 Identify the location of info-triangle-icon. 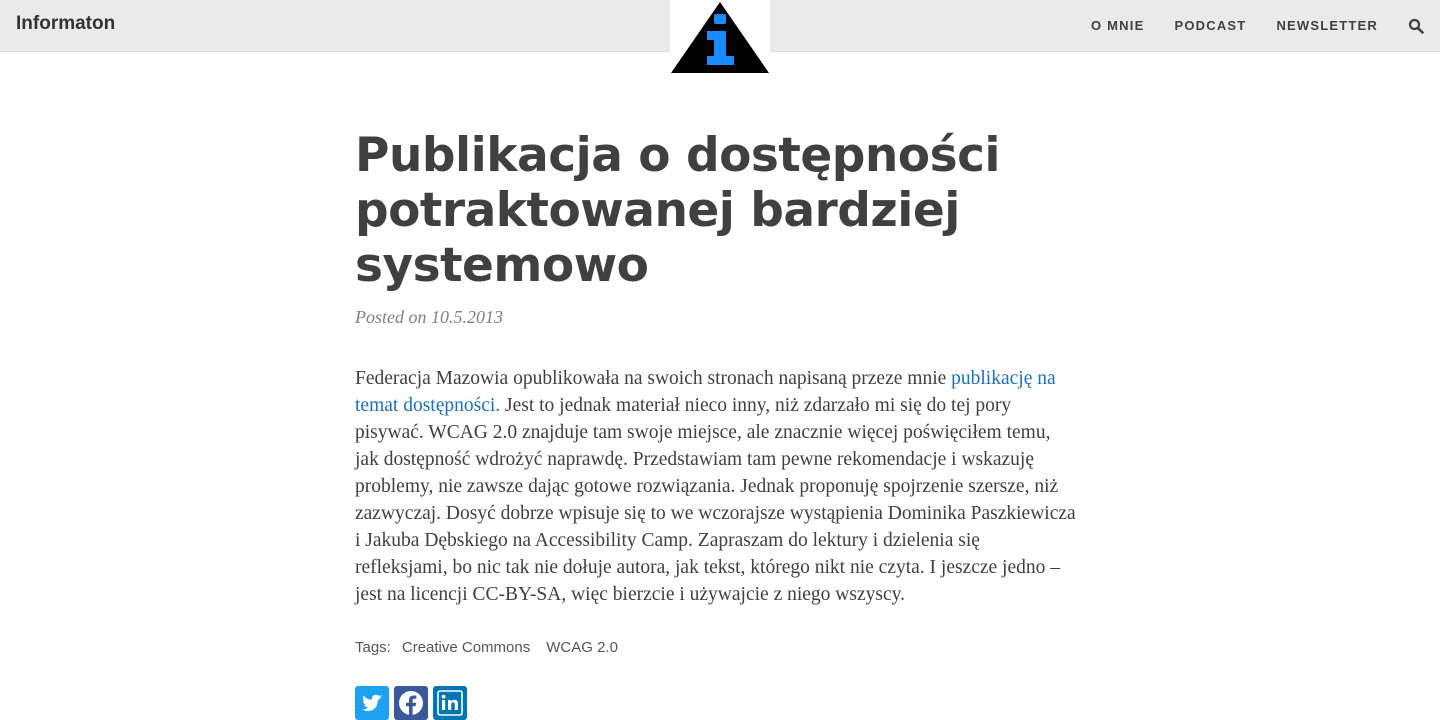
(720, 37).